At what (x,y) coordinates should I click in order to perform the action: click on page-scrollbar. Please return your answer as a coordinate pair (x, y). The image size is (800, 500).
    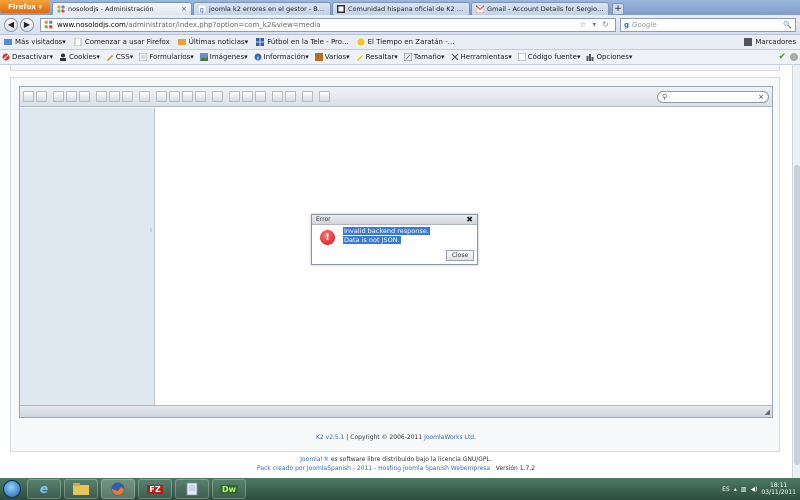
    Looking at the image, I should click on (796, 271).